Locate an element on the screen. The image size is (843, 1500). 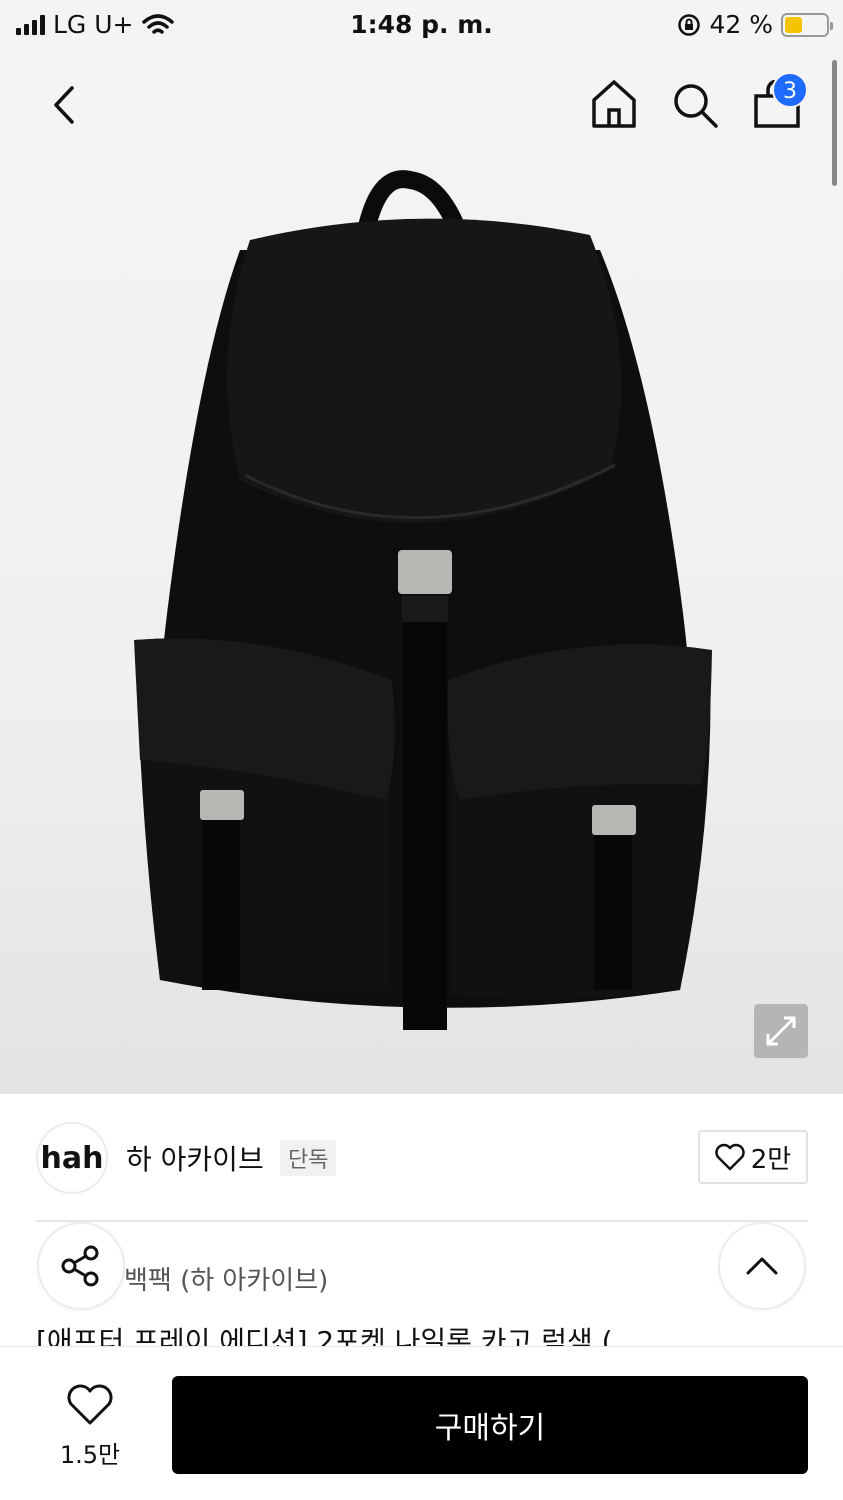
scroll-top-button is located at coordinates (762, 1266).